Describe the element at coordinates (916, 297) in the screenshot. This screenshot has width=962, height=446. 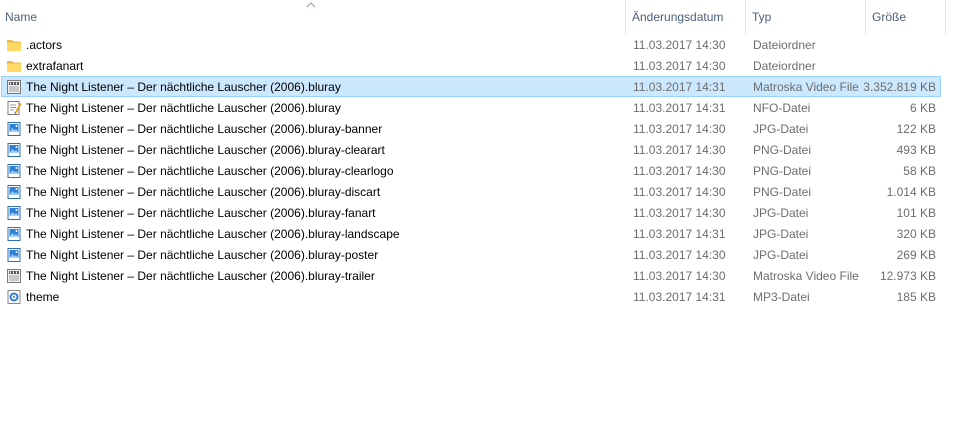
I see `file-size: 185 KB` at that location.